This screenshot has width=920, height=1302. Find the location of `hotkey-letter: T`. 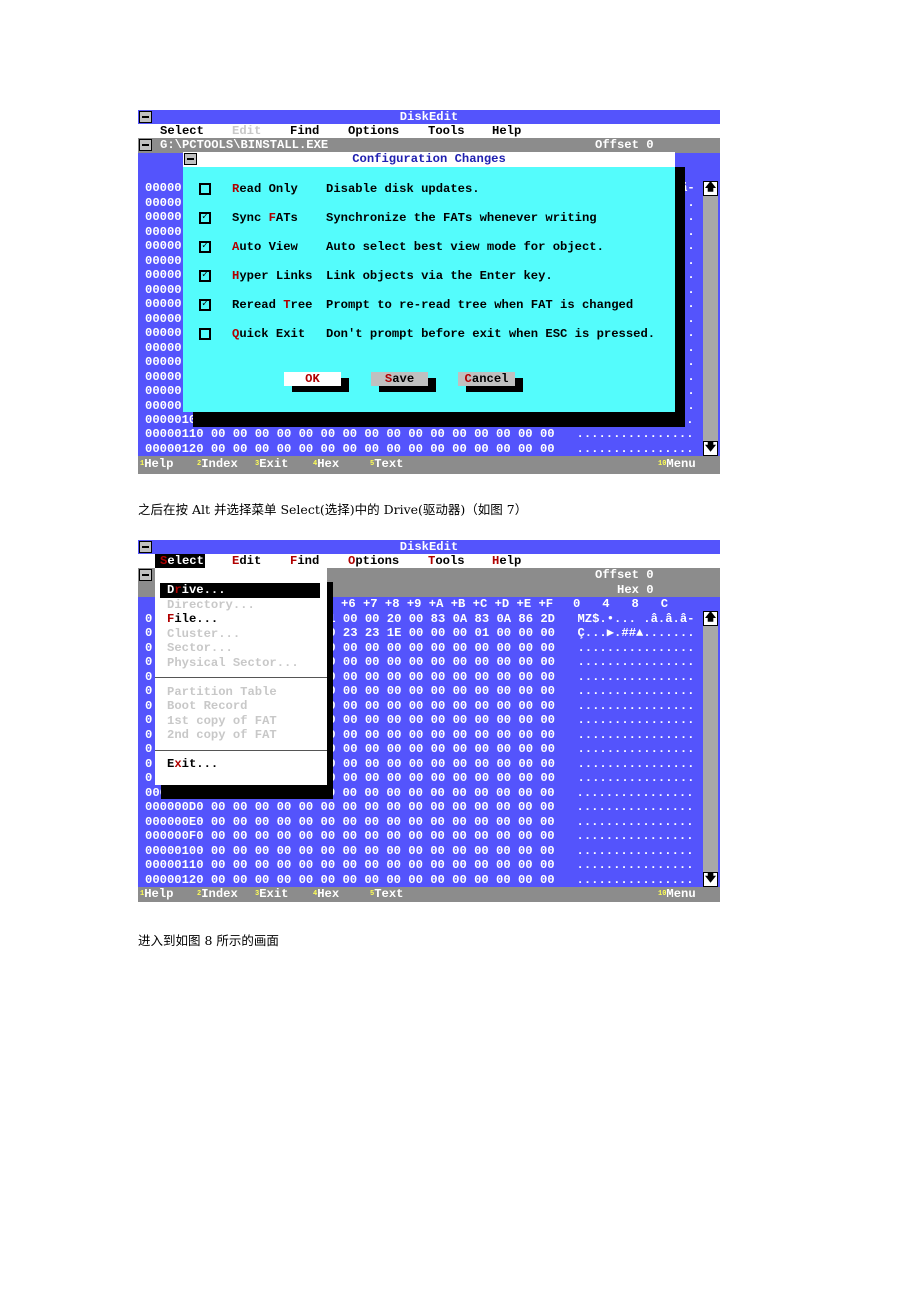

hotkey-letter: T is located at coordinates (287, 305).